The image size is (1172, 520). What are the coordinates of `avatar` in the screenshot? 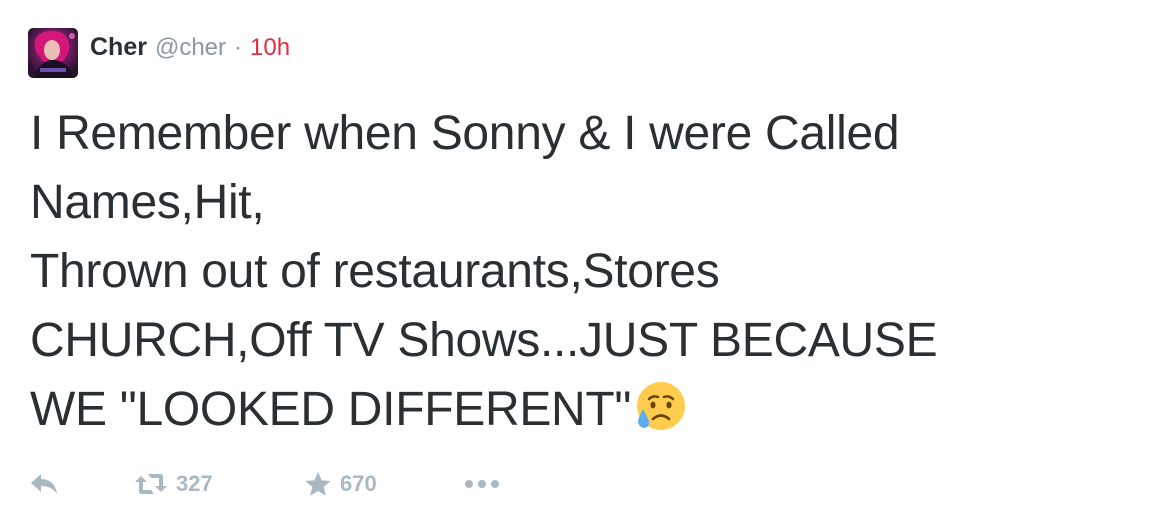 It's located at (53, 53).